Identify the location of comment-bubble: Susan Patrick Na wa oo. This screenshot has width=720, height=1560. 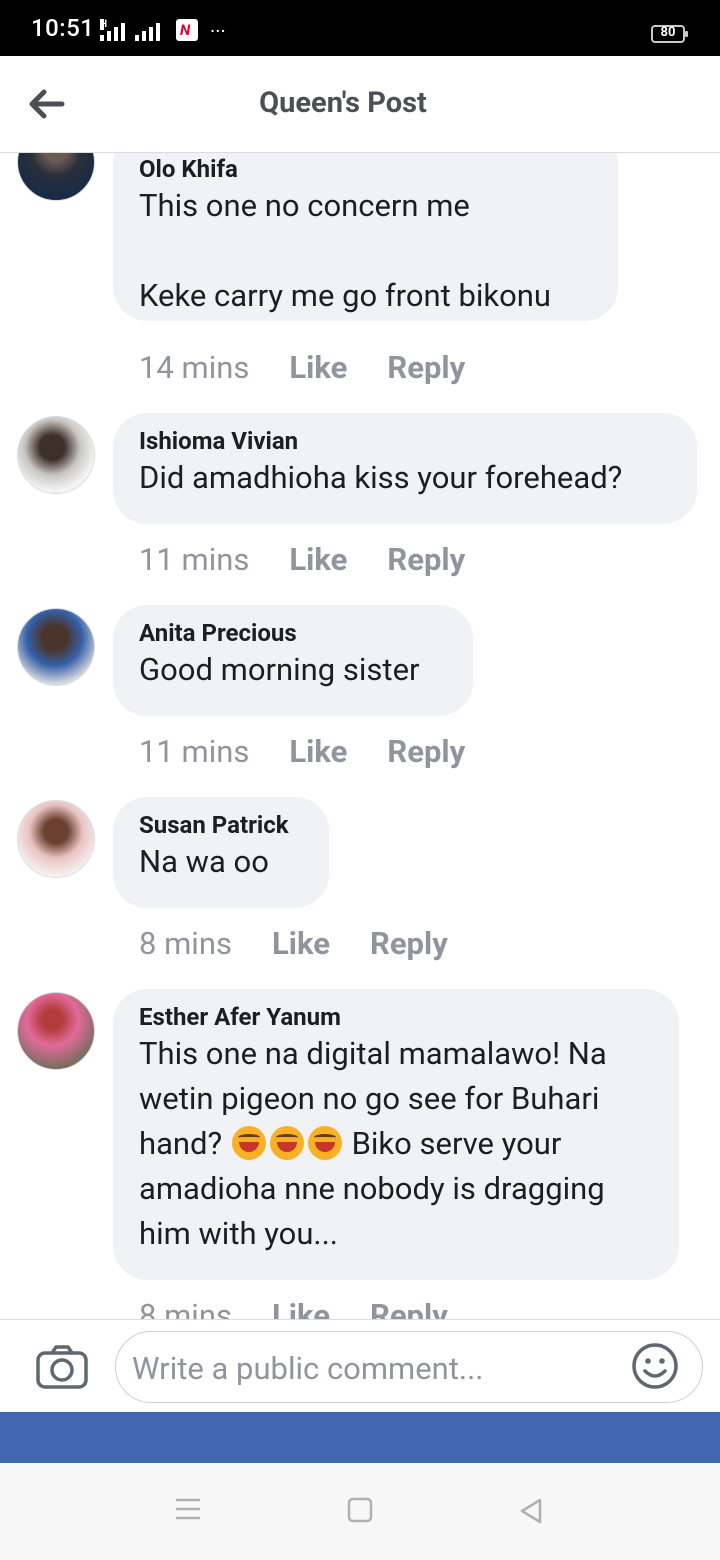
(221, 852).